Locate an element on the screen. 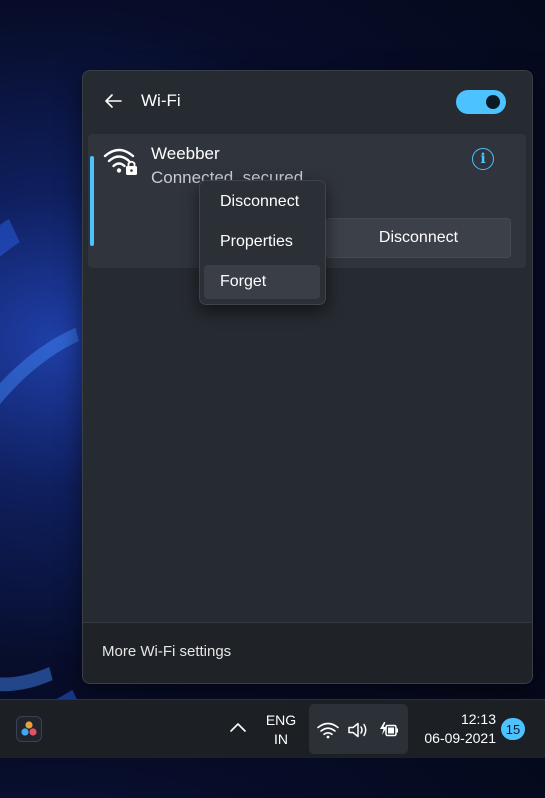  speaker-icon is located at coordinates (357, 730).